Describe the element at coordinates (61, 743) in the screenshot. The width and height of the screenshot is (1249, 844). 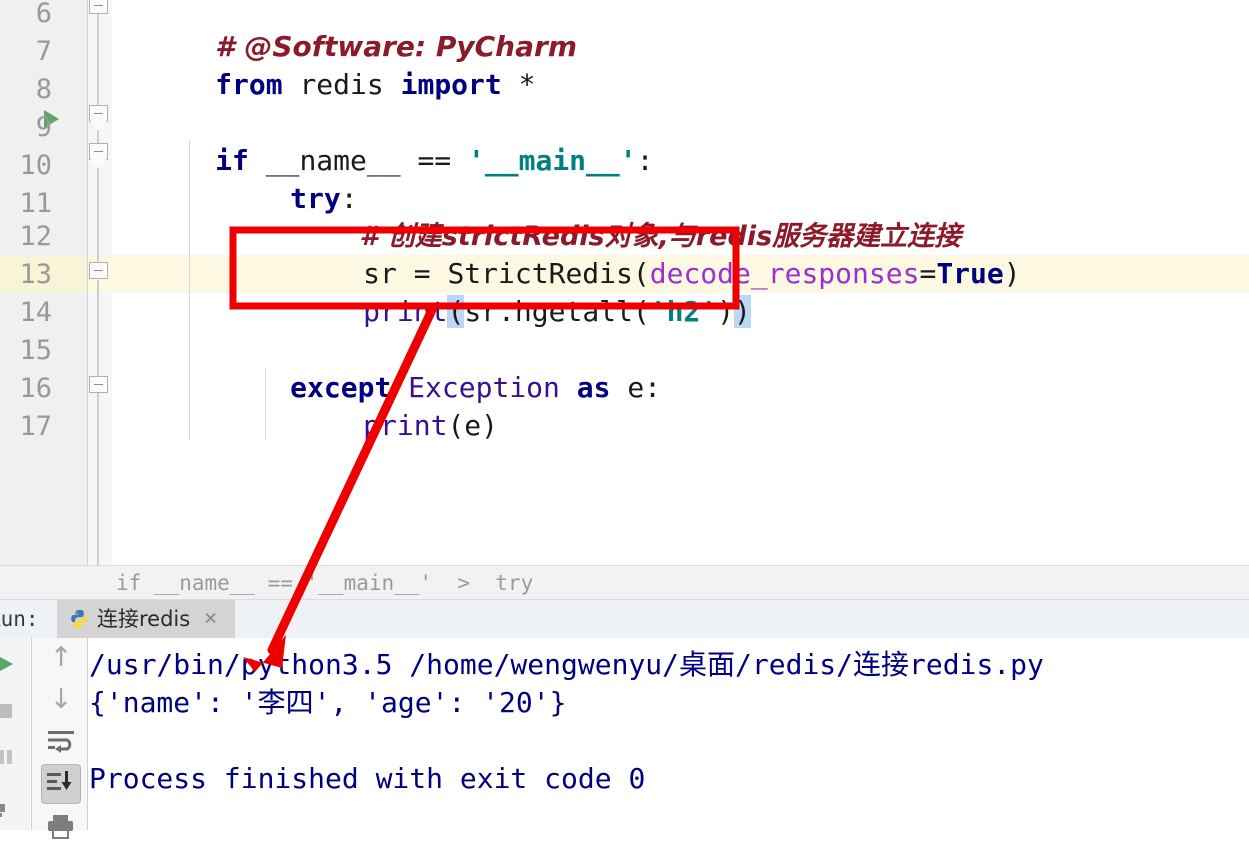
I see `soft-wrap-icon` at that location.